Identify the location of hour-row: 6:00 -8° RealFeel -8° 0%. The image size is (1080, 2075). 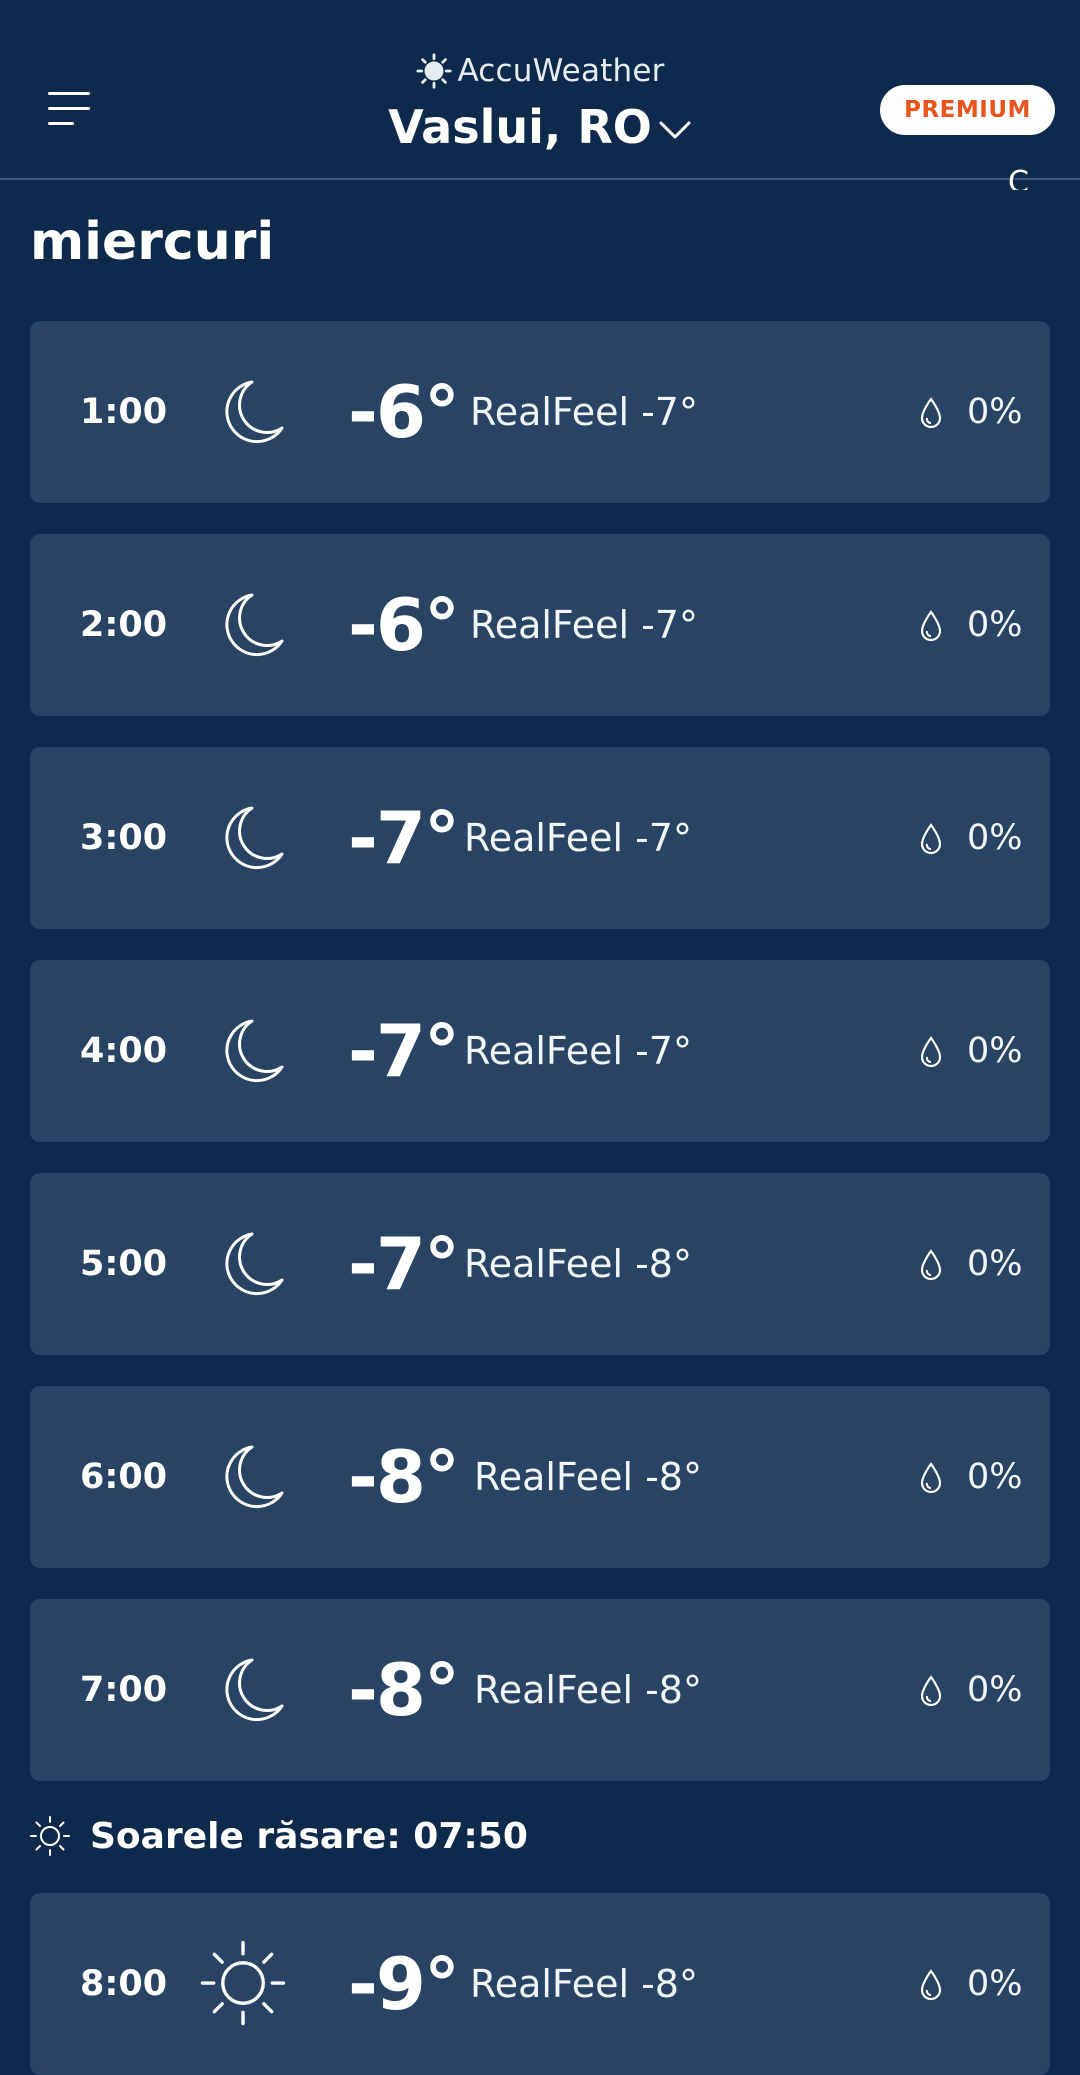
(540, 1477).